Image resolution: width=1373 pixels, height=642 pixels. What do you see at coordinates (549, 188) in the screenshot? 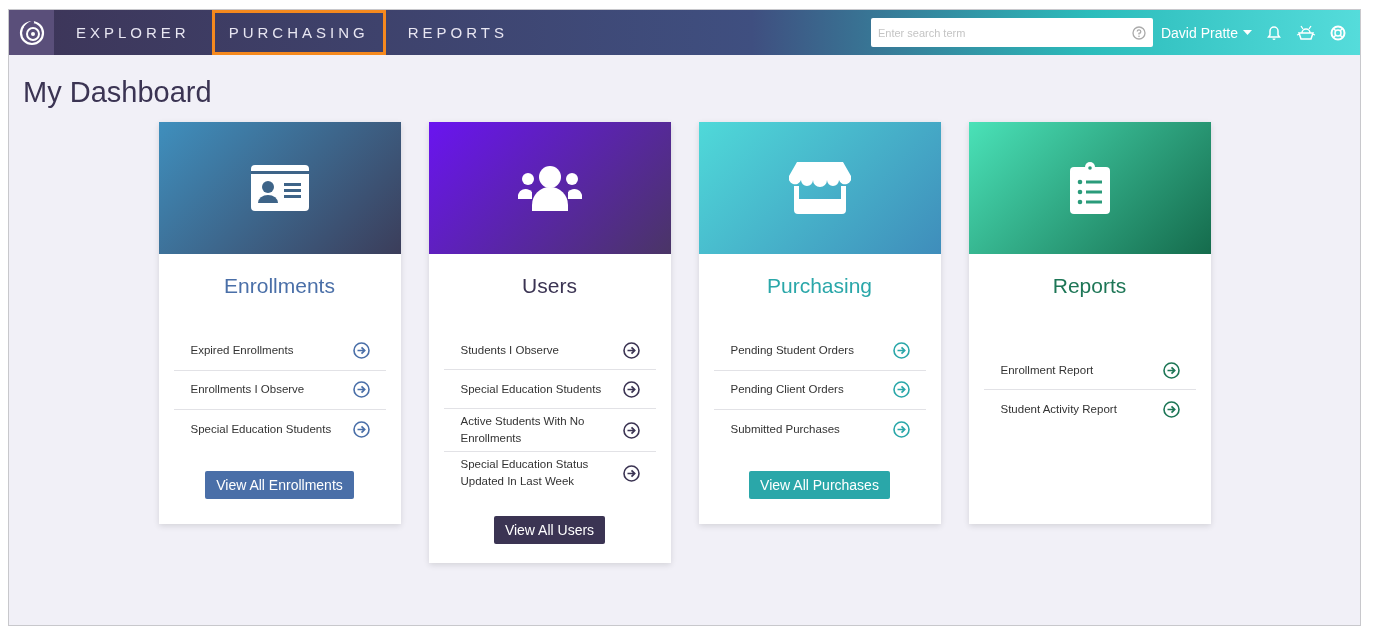
I see `users-icon` at bounding box center [549, 188].